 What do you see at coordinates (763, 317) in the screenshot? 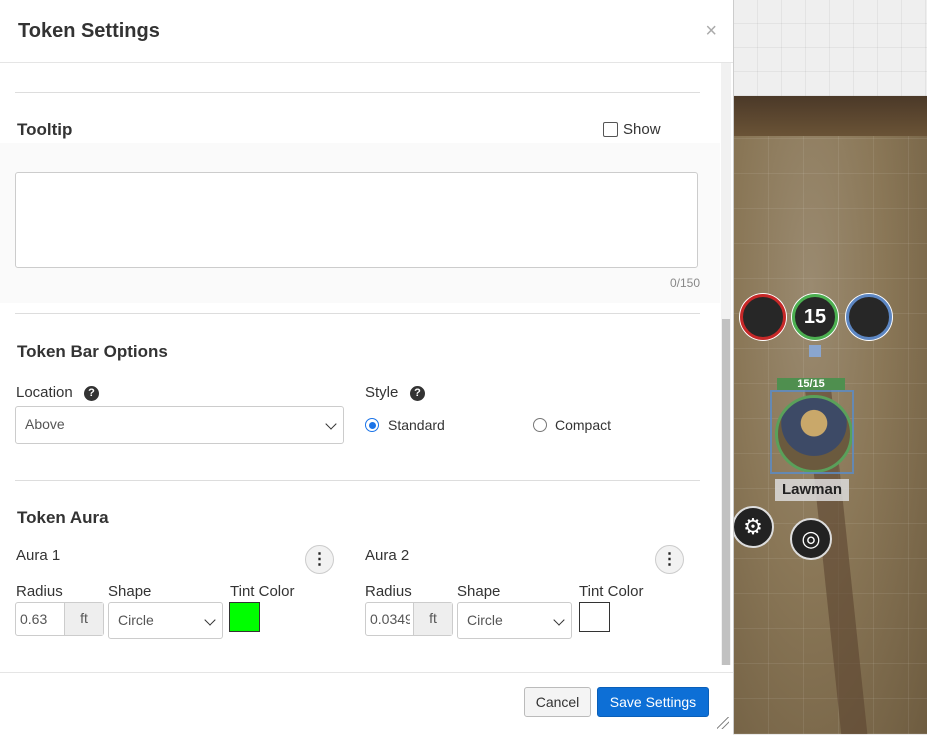
I see `token-bar-red-circle` at bounding box center [763, 317].